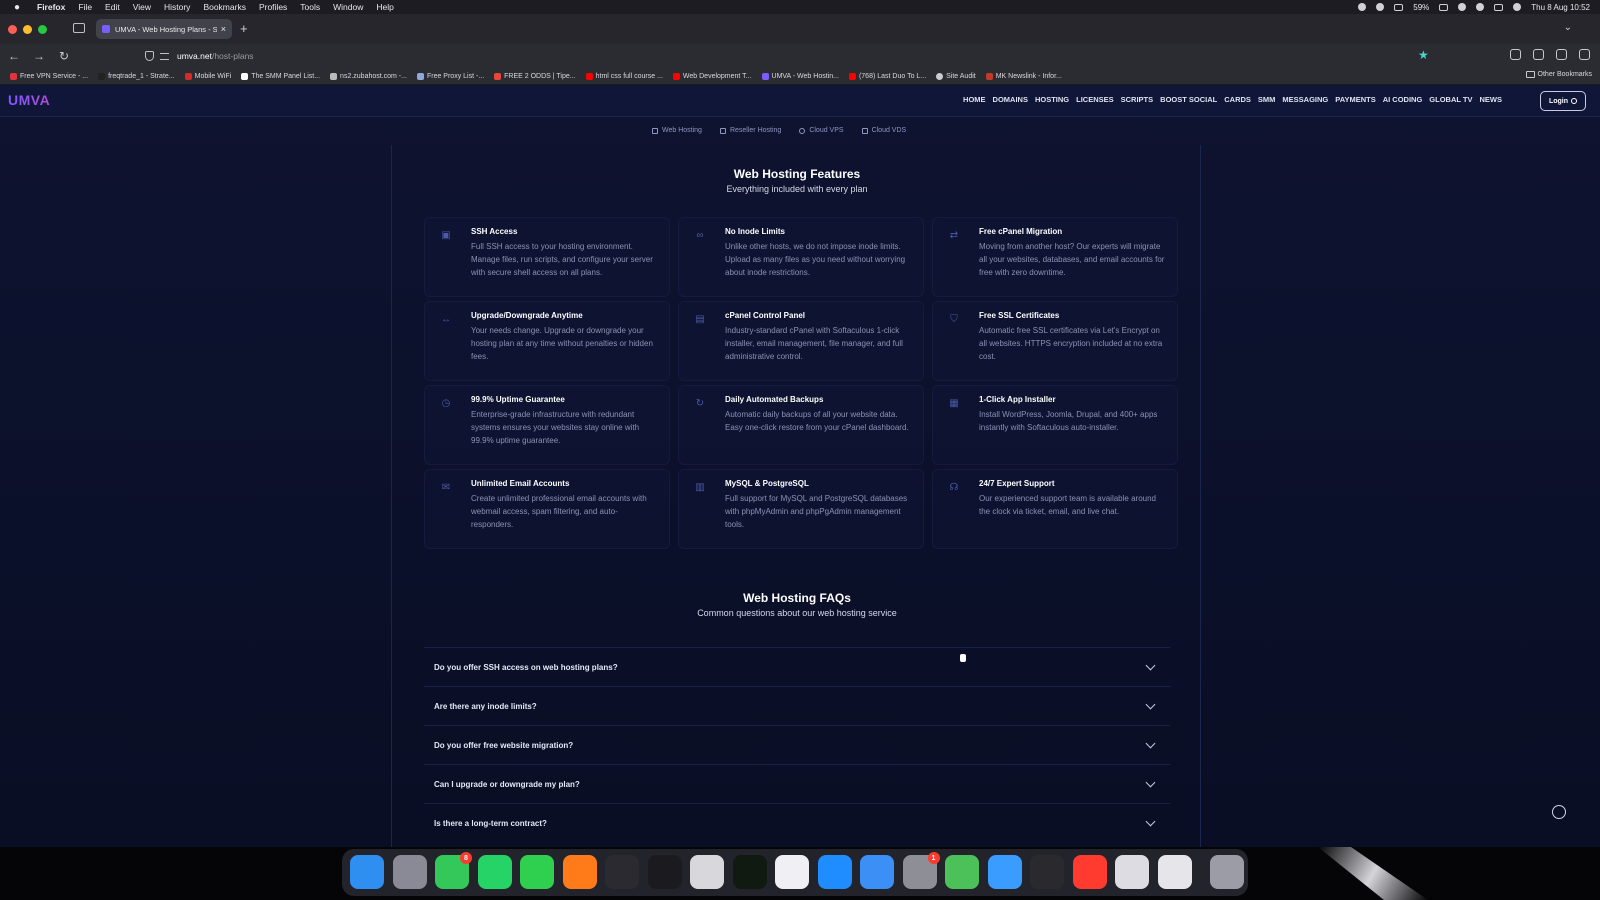 The height and width of the screenshot is (900, 1600). I want to click on firefox-icon, so click(579, 872).